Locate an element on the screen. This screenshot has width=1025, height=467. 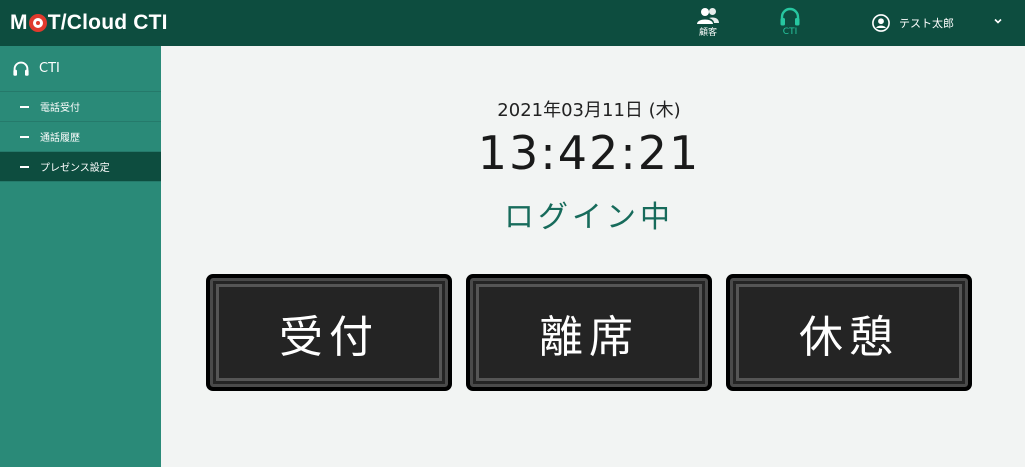
away-button-label: 離席 is located at coordinates (589, 337).